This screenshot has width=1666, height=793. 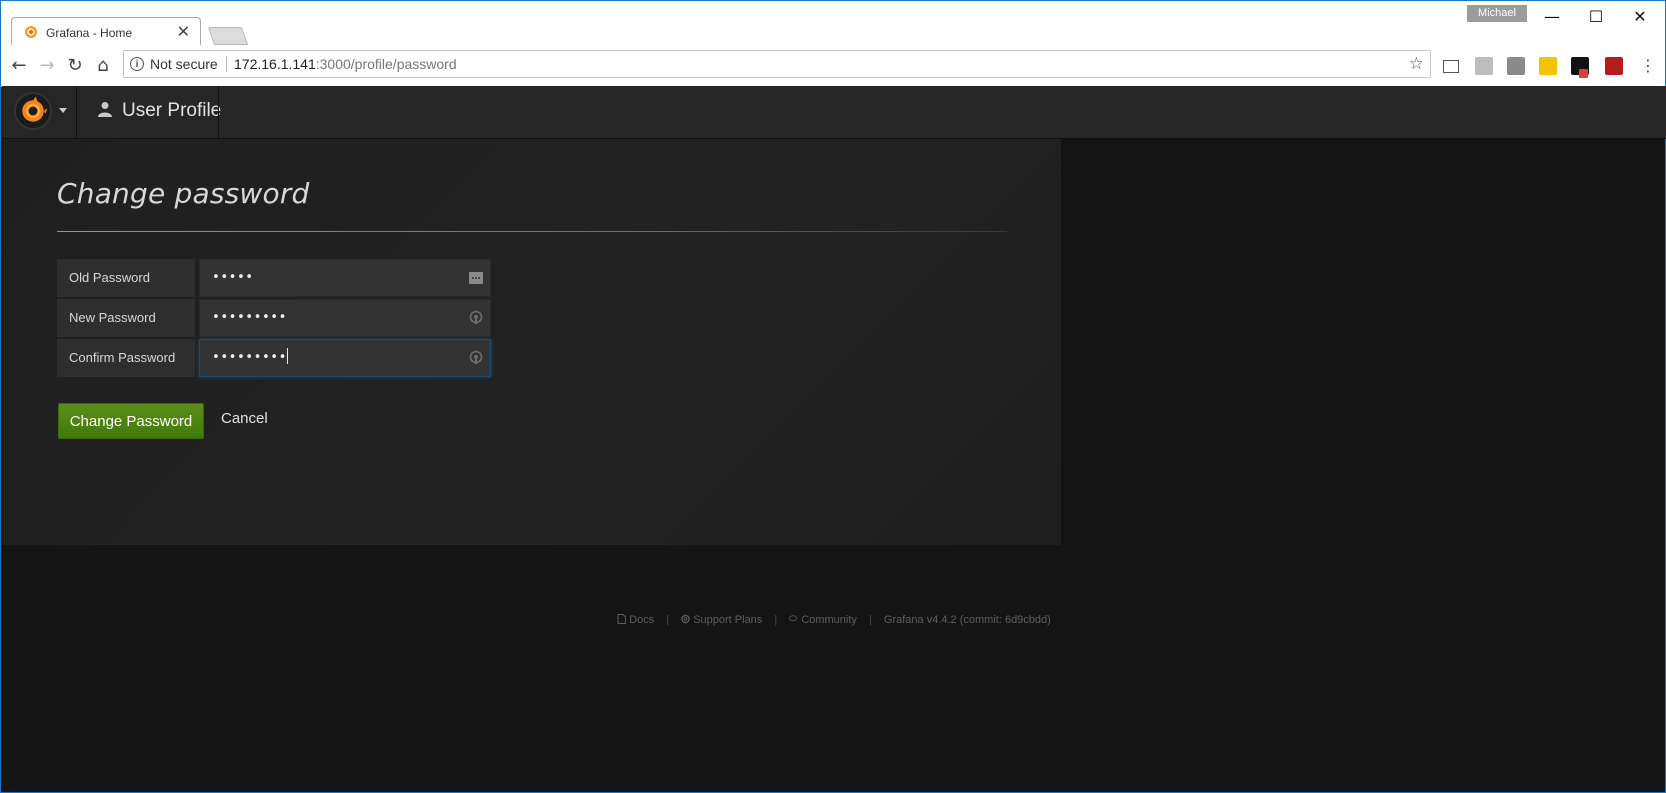 I want to click on extension-k-icon, so click(x=1484, y=66).